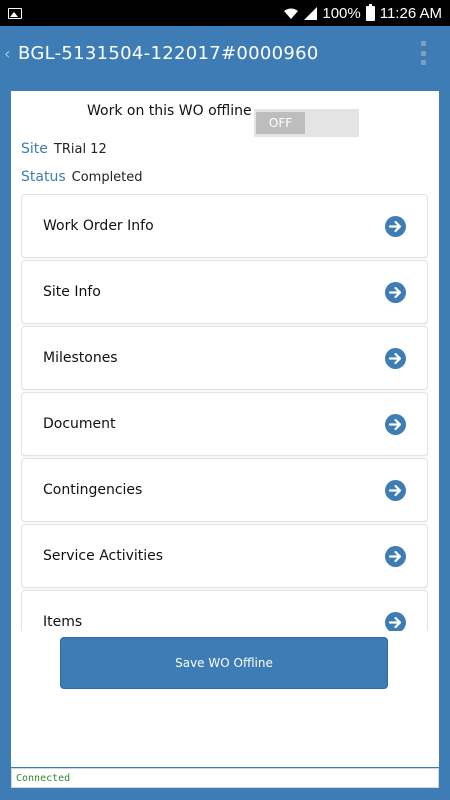 The width and height of the screenshot is (450, 800). What do you see at coordinates (341, 13) in the screenshot?
I see `battery-percent: 100%` at bounding box center [341, 13].